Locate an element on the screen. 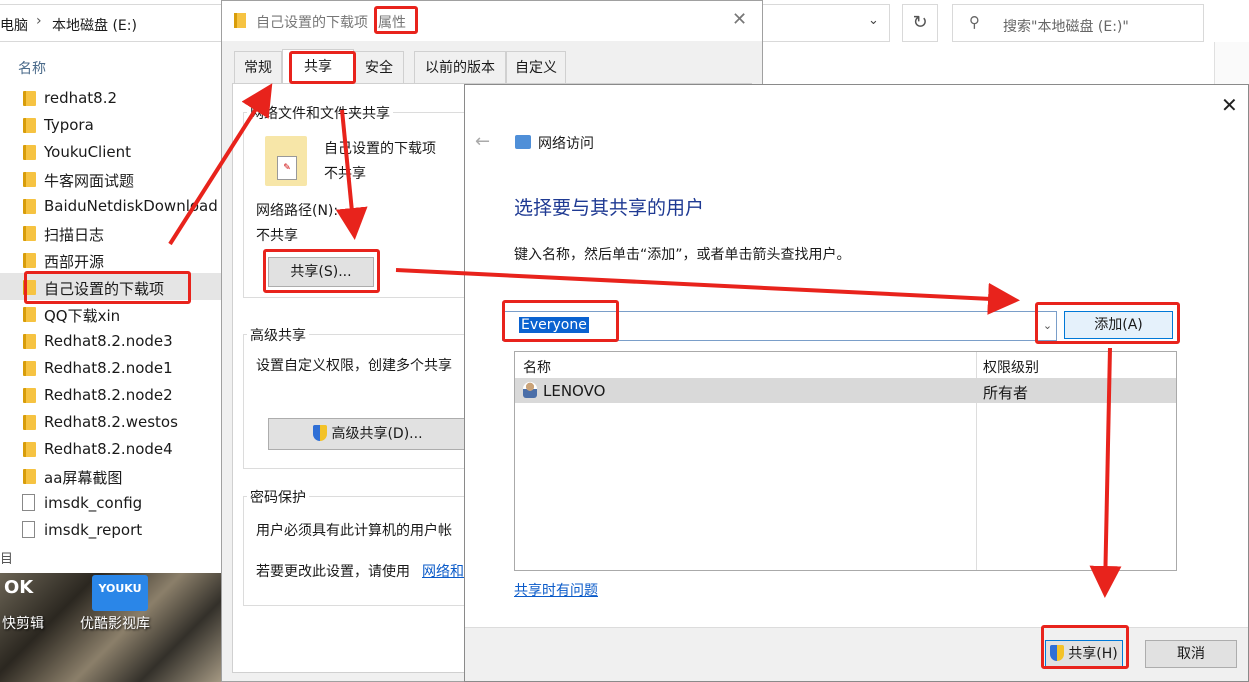  desktop-icon-label: 优酷影视库 is located at coordinates (115, 623).